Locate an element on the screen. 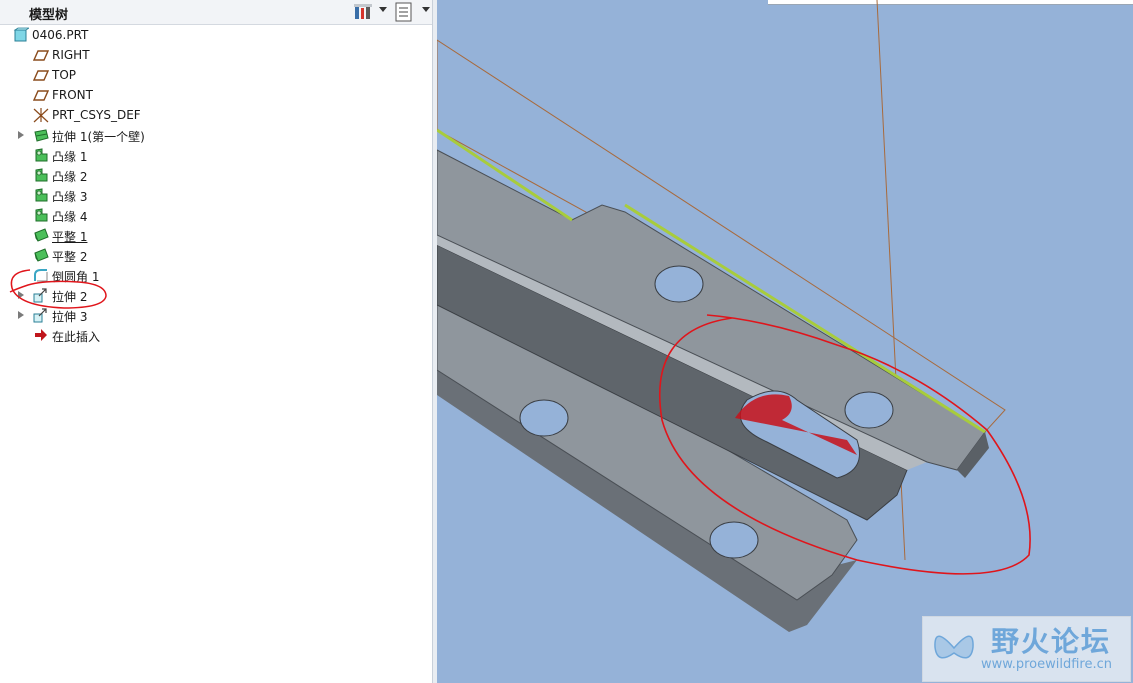  tree-item-label: FRONT is located at coordinates (72, 95).